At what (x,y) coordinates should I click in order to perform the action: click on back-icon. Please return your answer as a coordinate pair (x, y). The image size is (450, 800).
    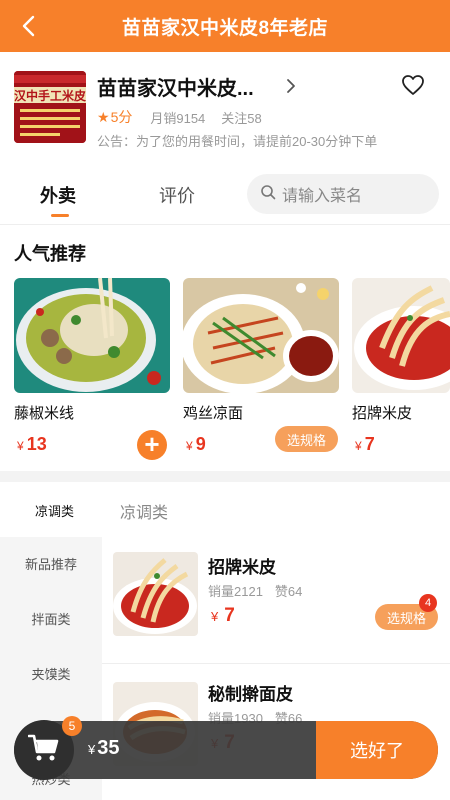
    Looking at the image, I should click on (28, 26).